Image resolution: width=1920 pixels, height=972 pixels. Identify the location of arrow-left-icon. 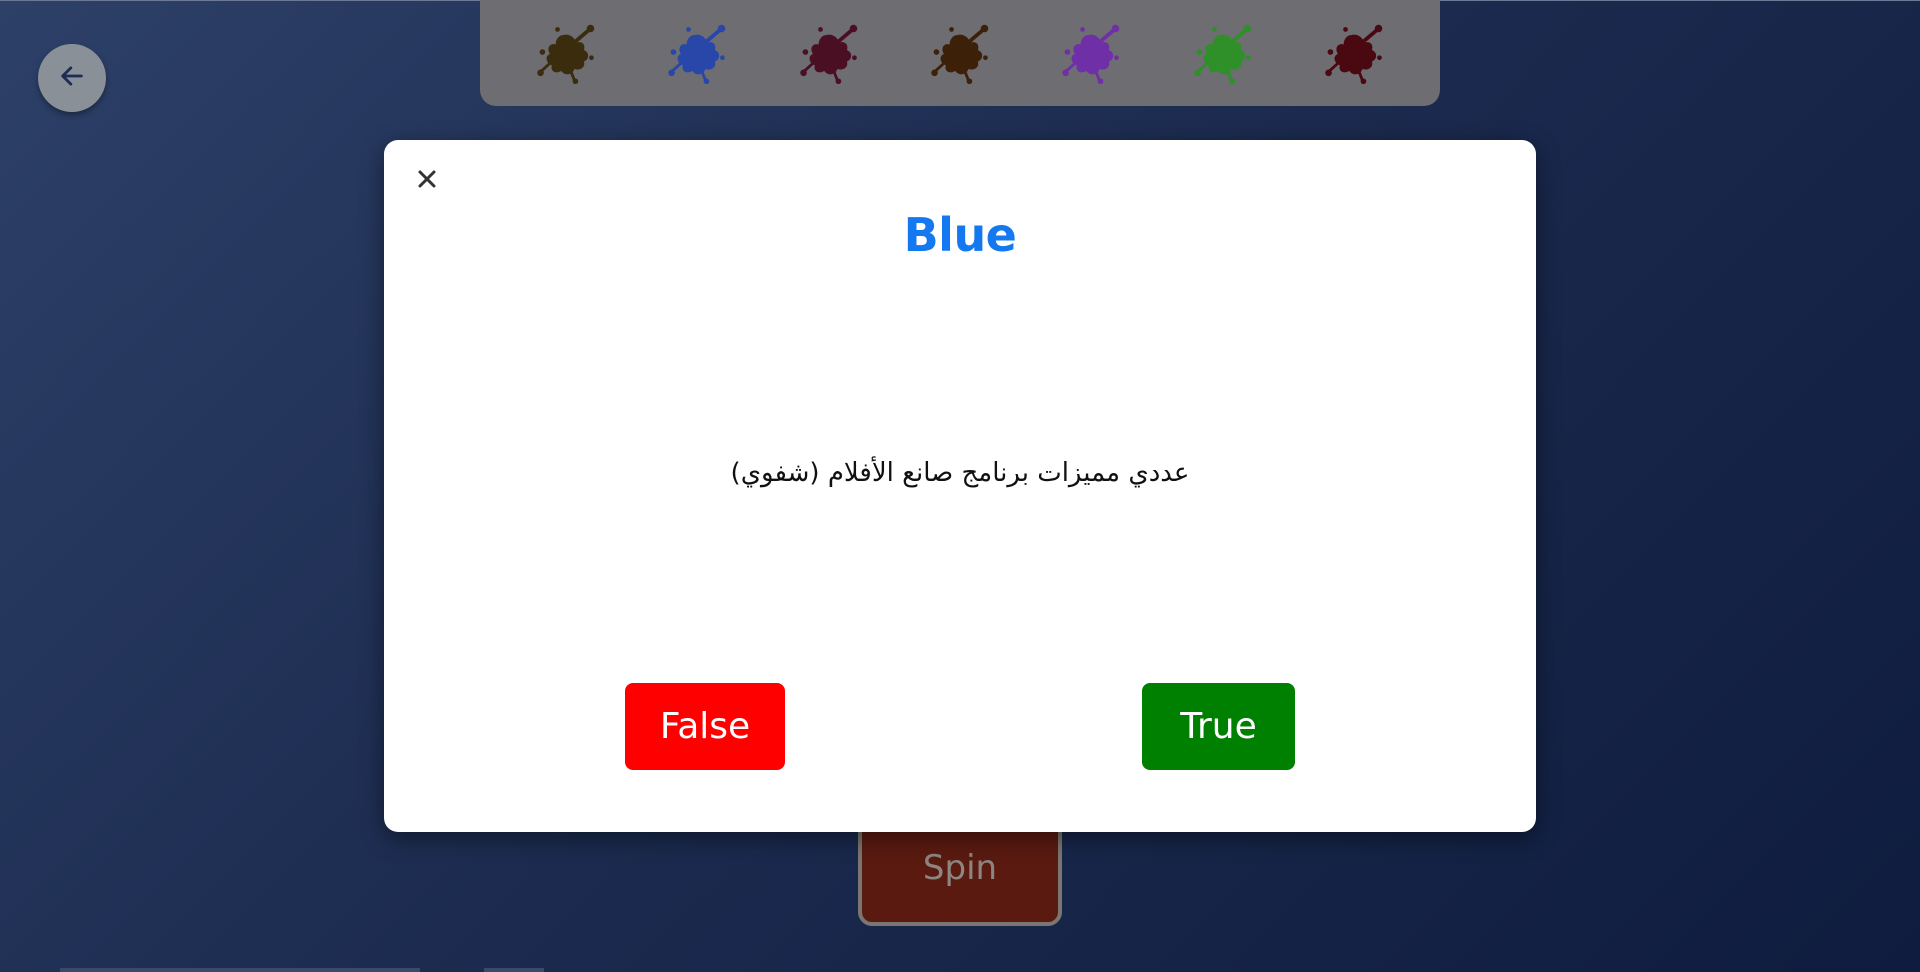
(72, 78).